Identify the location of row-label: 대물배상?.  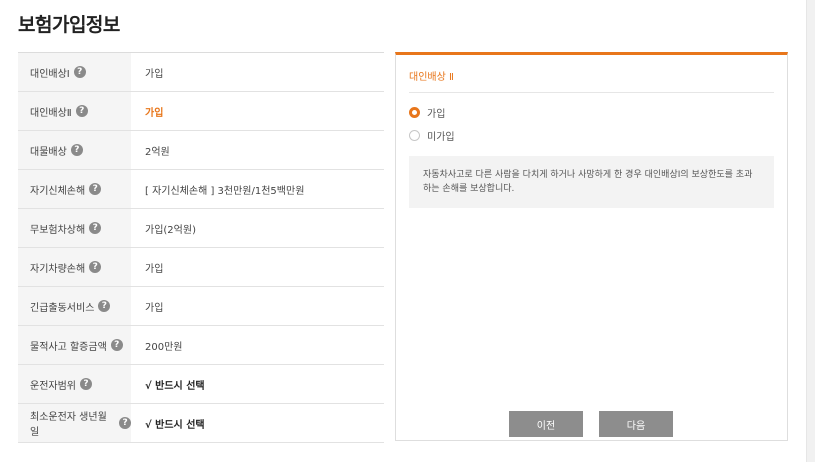
(74, 150).